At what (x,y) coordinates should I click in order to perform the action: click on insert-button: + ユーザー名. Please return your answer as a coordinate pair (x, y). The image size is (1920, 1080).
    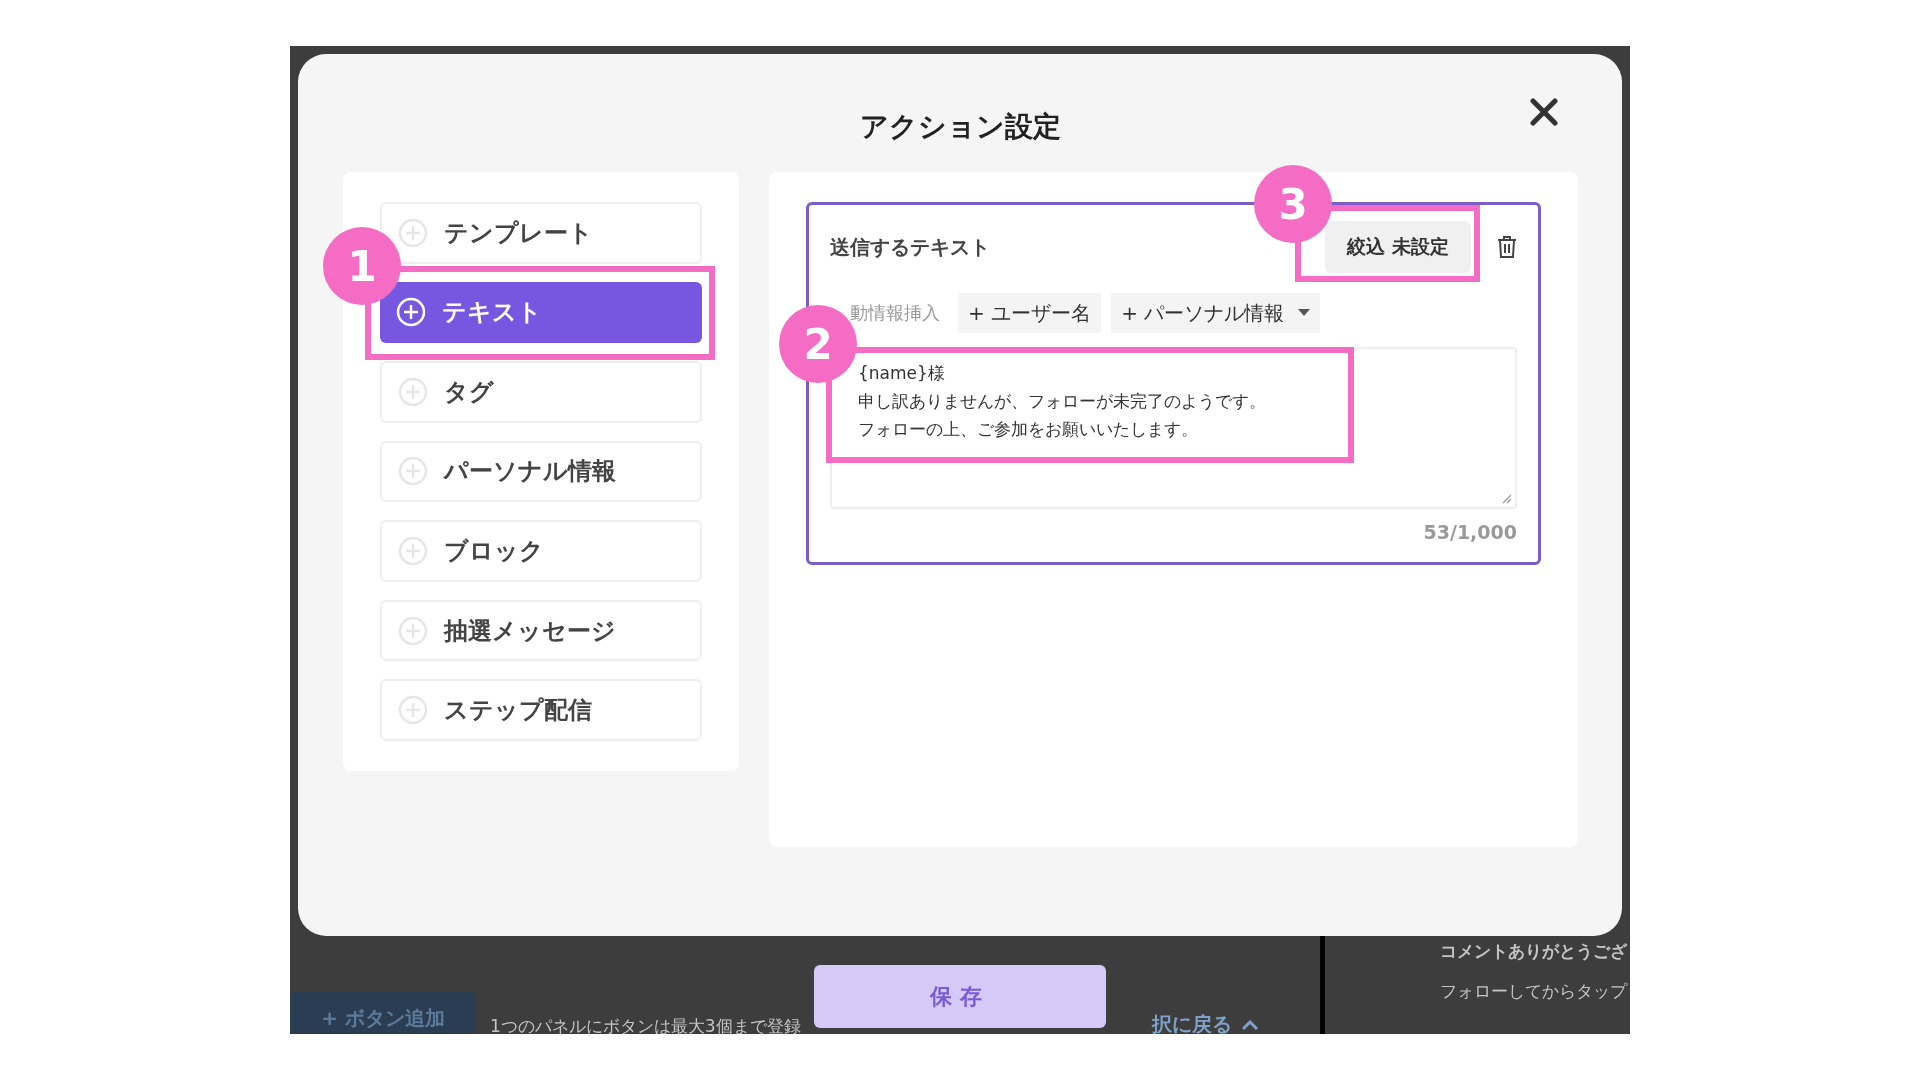
    Looking at the image, I should click on (1030, 313).